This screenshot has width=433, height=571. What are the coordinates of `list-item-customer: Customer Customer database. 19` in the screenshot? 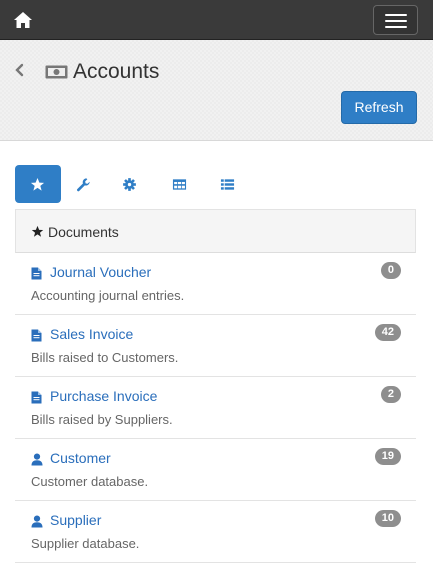 It's located at (215, 470).